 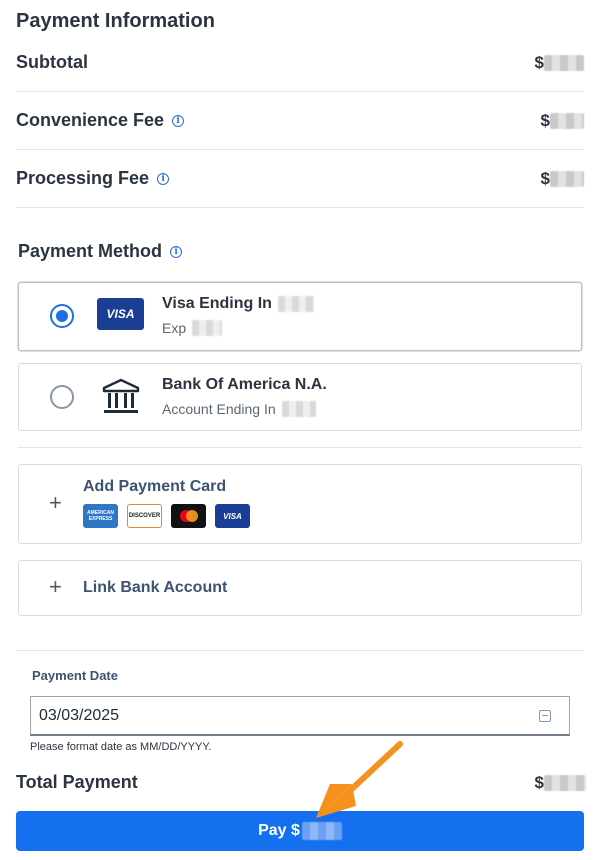 What do you see at coordinates (77, 782) in the screenshot?
I see `total-payment-label: Total Payment` at bounding box center [77, 782].